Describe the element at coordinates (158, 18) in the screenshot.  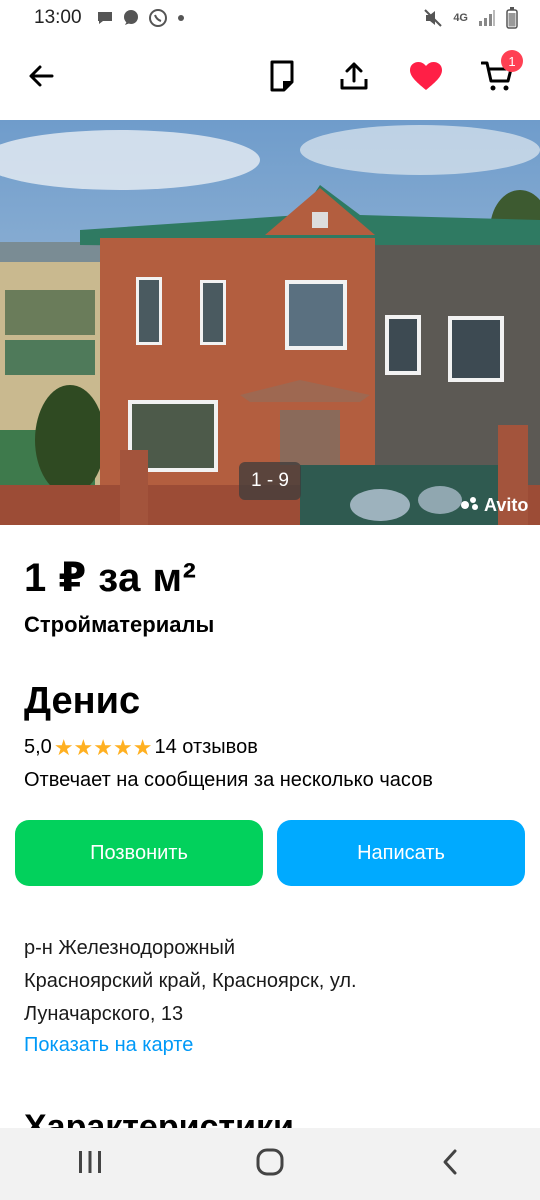
I see `whatsapp-icon` at that location.